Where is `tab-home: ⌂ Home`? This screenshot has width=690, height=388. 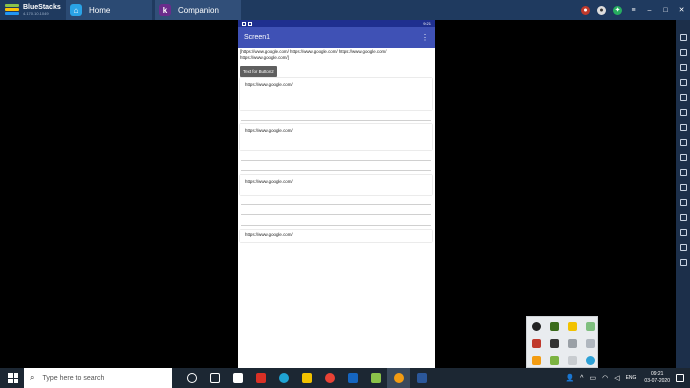 tab-home: ⌂ Home is located at coordinates (109, 10).